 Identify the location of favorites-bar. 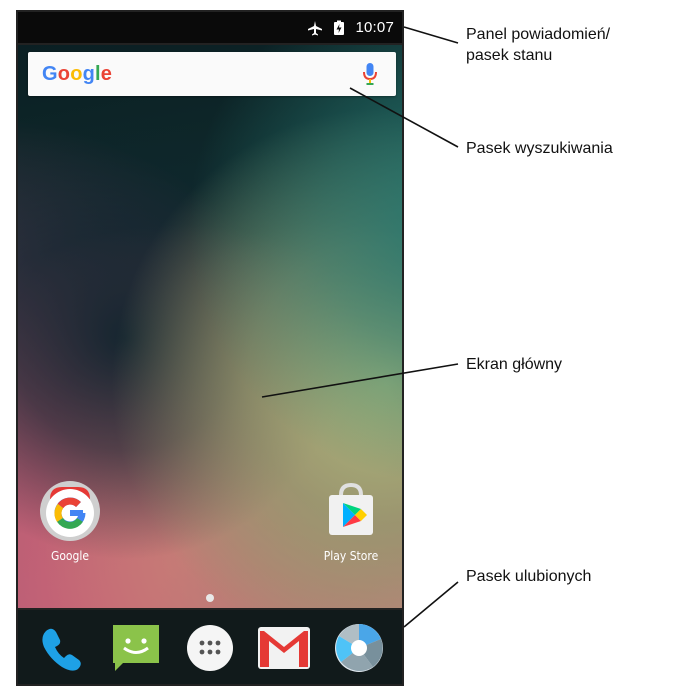
(210, 646).